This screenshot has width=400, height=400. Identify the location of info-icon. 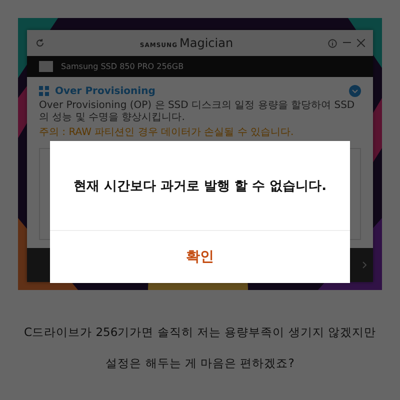
(332, 43).